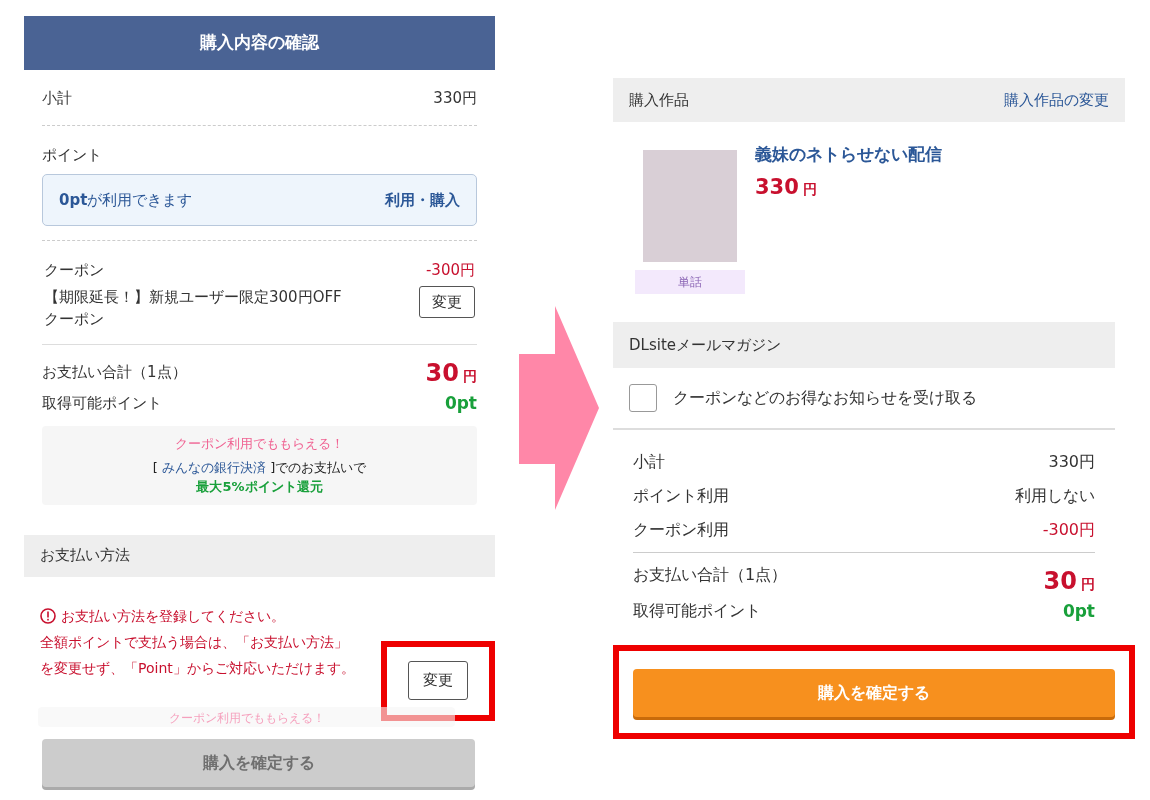 This screenshot has width=1150, height=800. I want to click on coupon-name: 【期限延長！】新規ユーザー限定300円OFFクーポン, so click(193, 308).